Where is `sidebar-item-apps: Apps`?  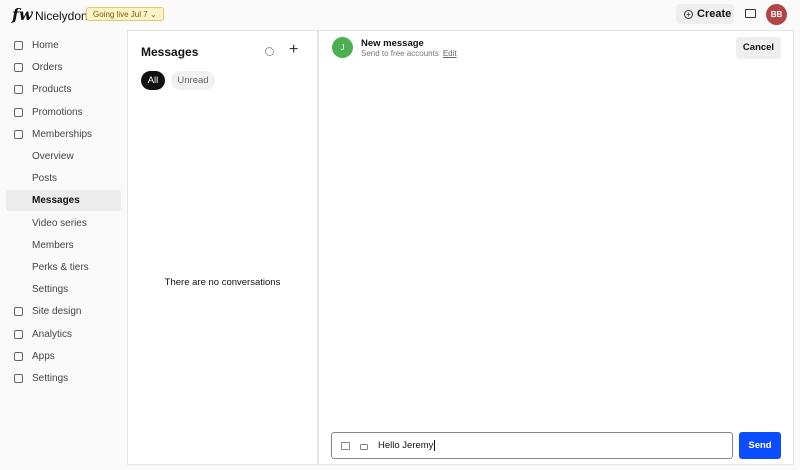 sidebar-item-apps: Apps is located at coordinates (63, 356).